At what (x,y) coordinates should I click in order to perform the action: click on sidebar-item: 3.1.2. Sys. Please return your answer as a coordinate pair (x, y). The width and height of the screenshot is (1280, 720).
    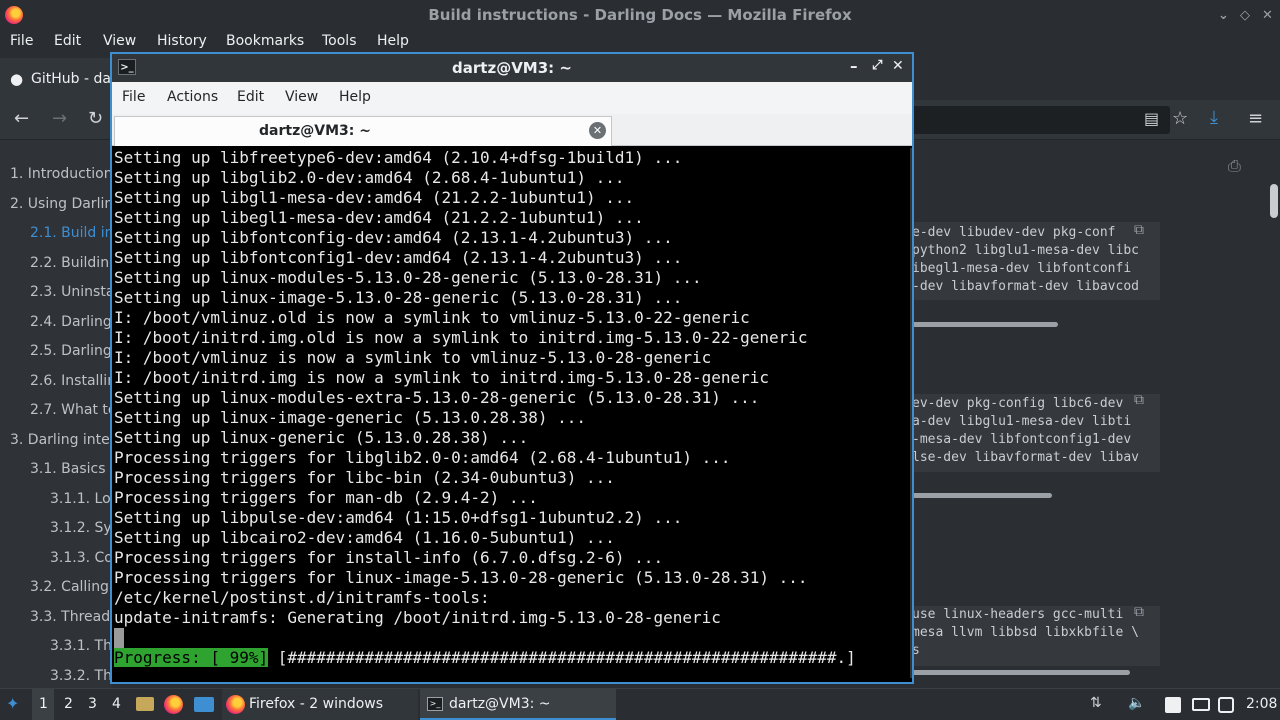
    Looking at the image, I should click on (81, 528).